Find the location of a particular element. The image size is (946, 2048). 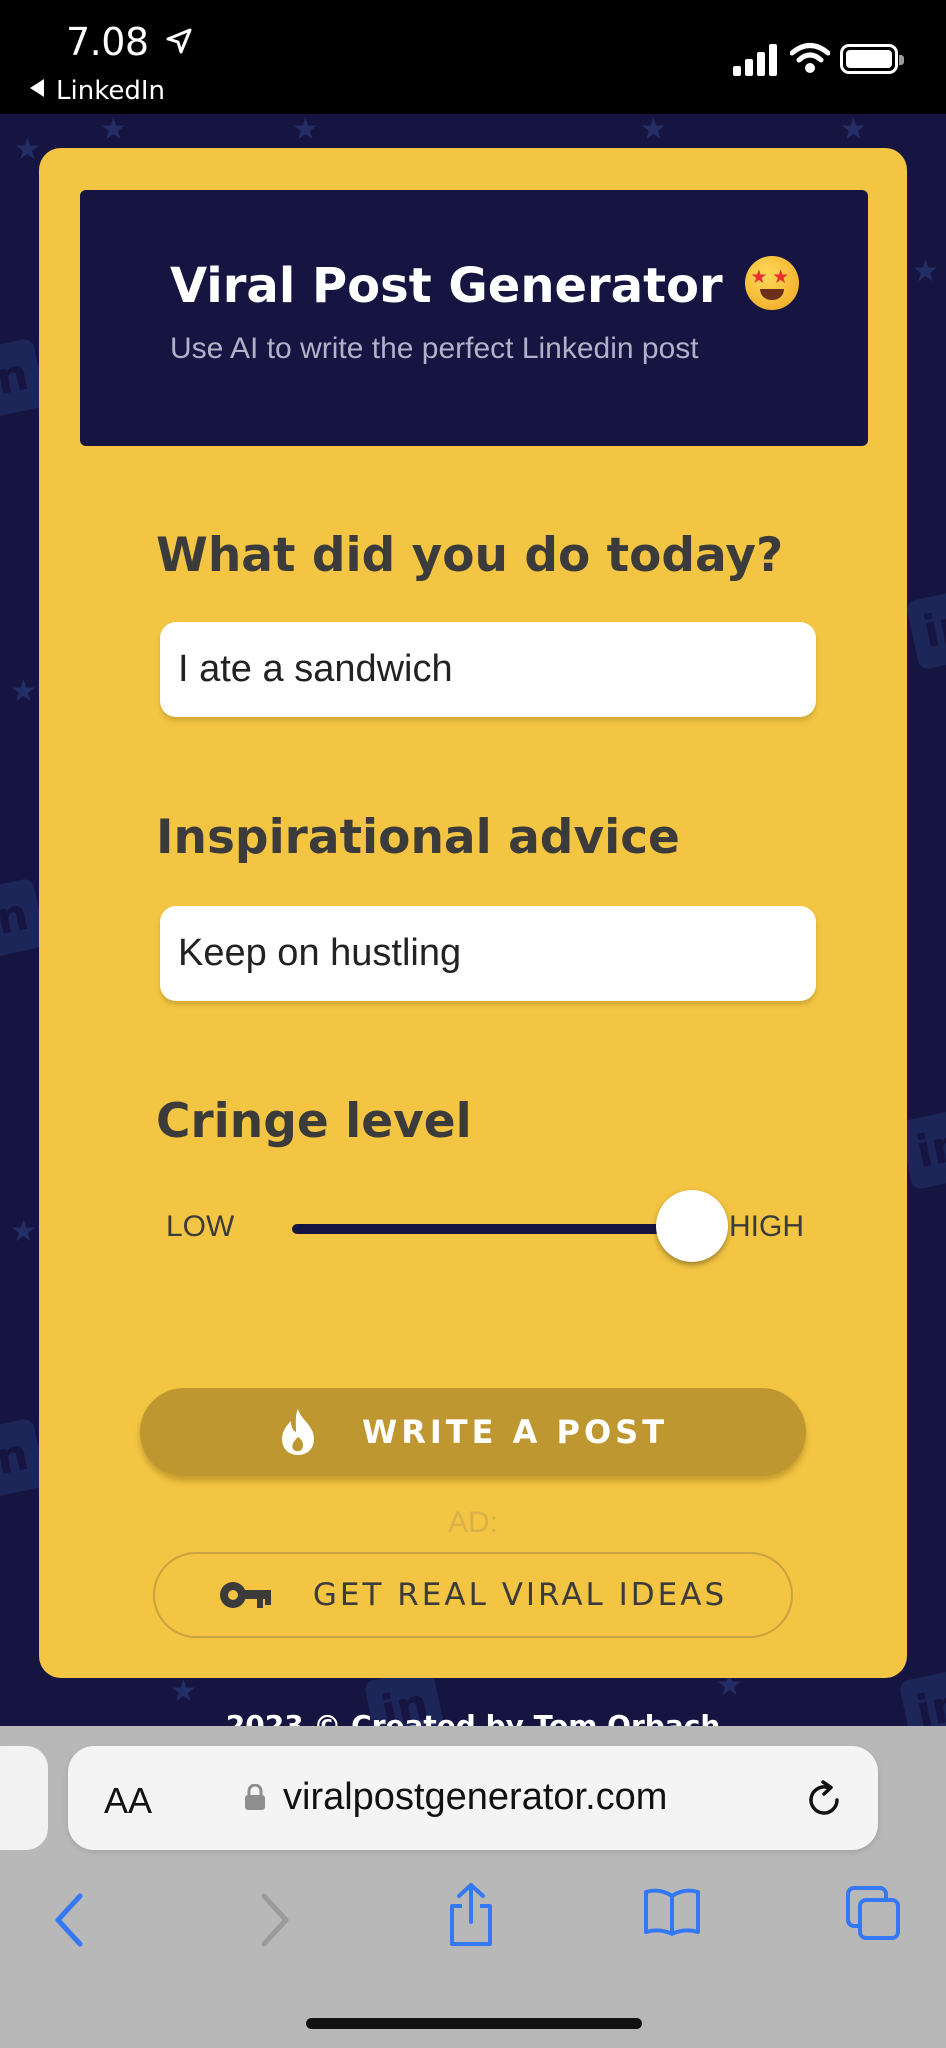

aa-label: AA is located at coordinates (128, 1800).